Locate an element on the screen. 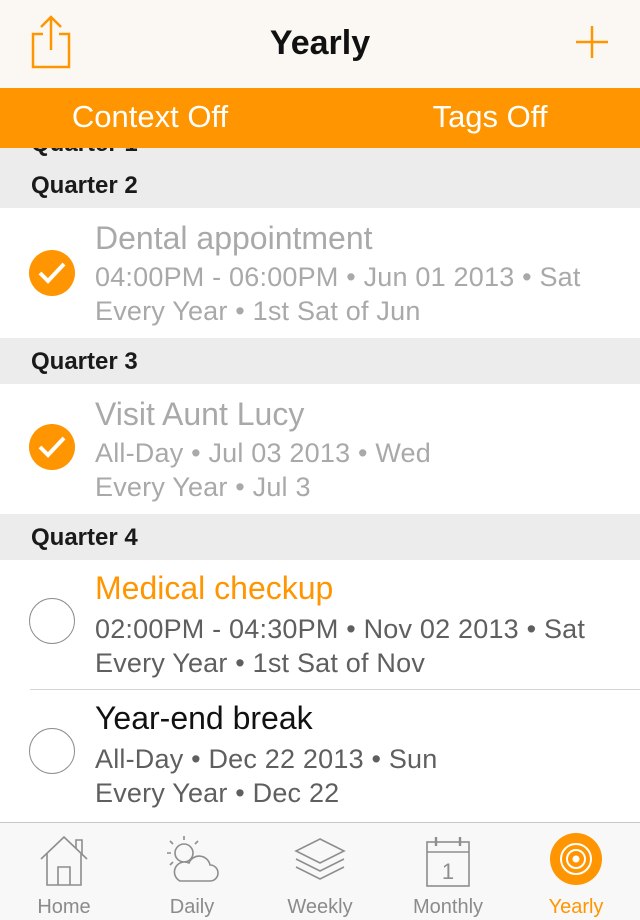 The width and height of the screenshot is (640, 920). section-header-label: Quarter 4 is located at coordinates (84, 537).